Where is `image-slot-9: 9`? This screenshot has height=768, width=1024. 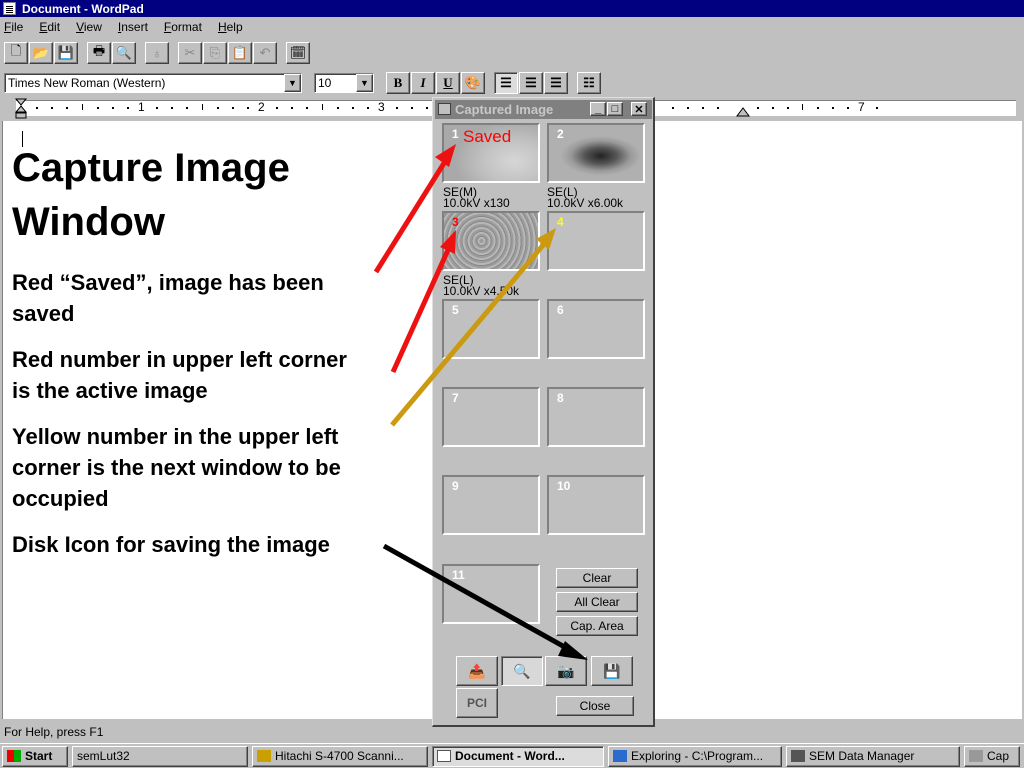 image-slot-9: 9 is located at coordinates (491, 505).